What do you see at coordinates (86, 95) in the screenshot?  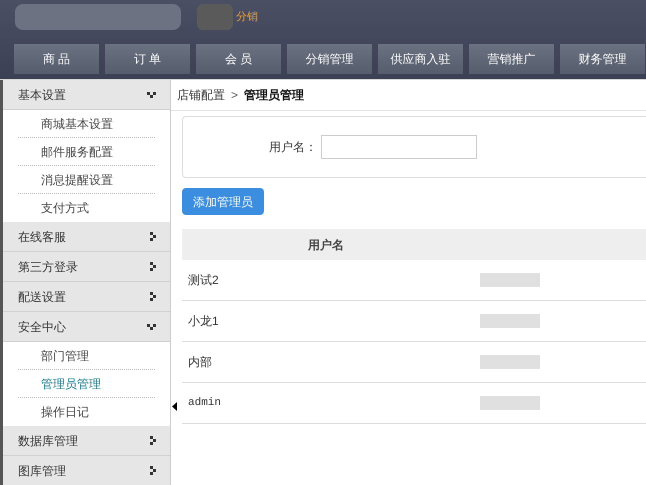 I see `sidebar-group: 基本设置` at bounding box center [86, 95].